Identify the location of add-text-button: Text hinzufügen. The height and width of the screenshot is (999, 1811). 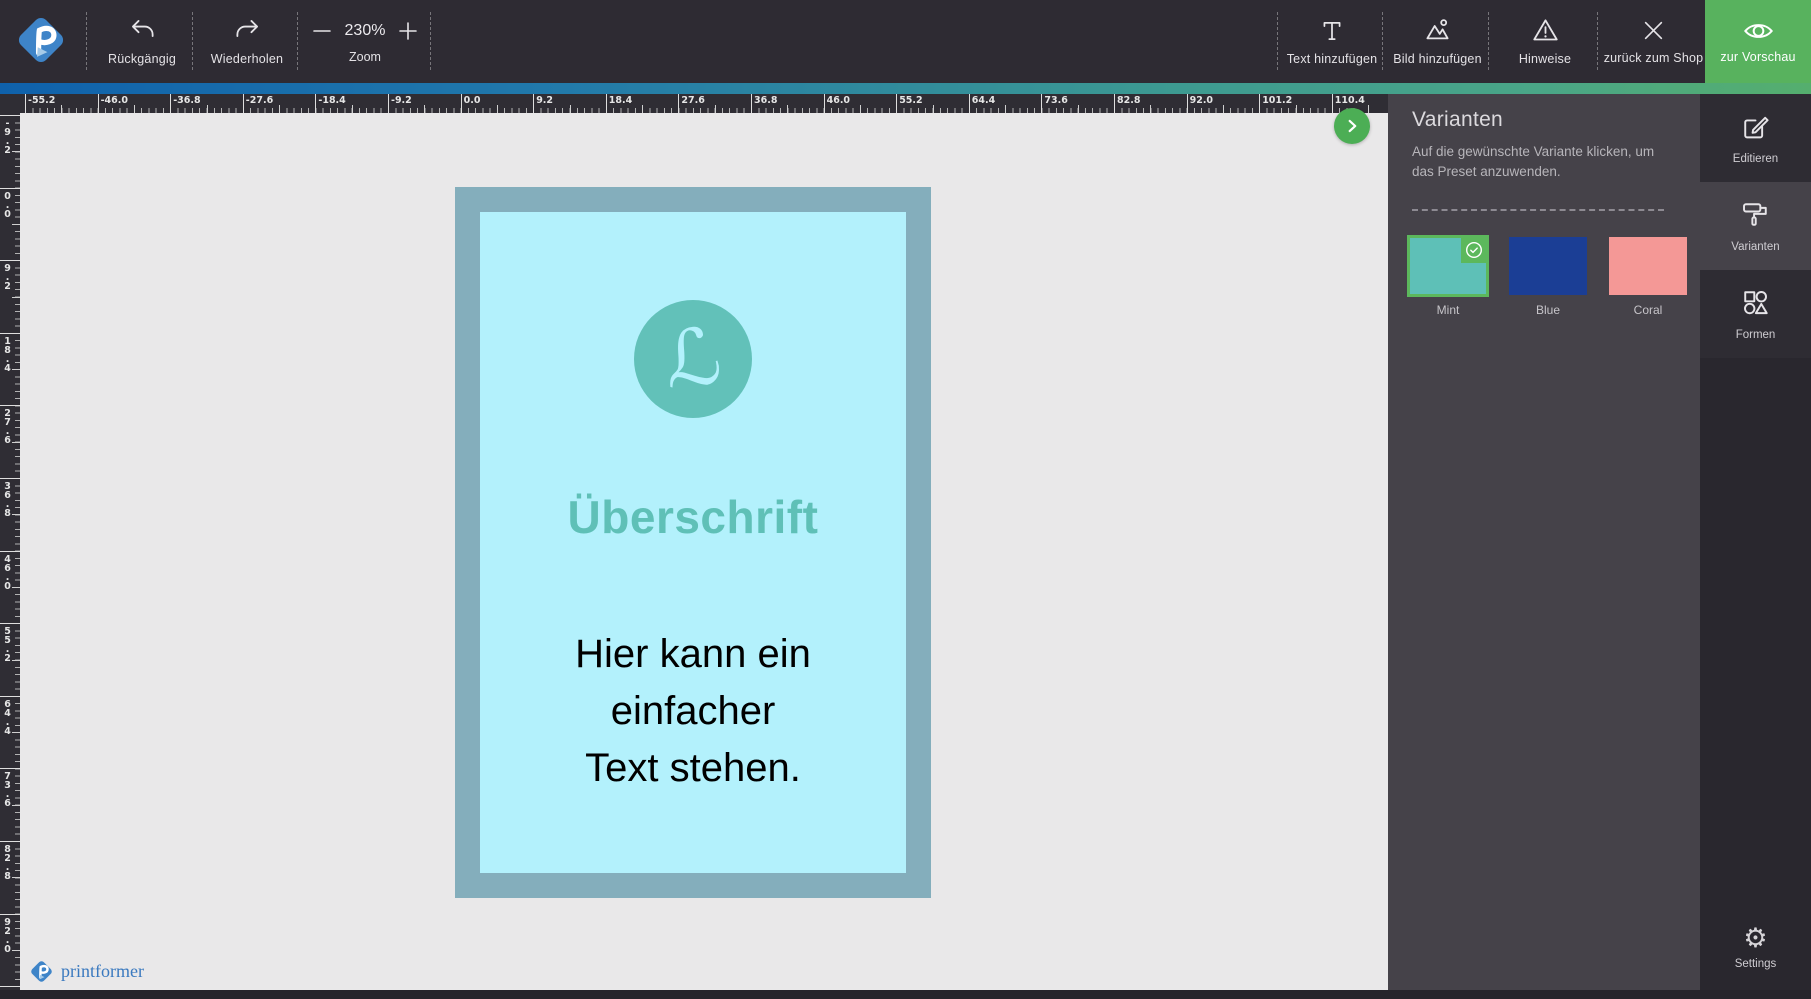
(1332, 41).